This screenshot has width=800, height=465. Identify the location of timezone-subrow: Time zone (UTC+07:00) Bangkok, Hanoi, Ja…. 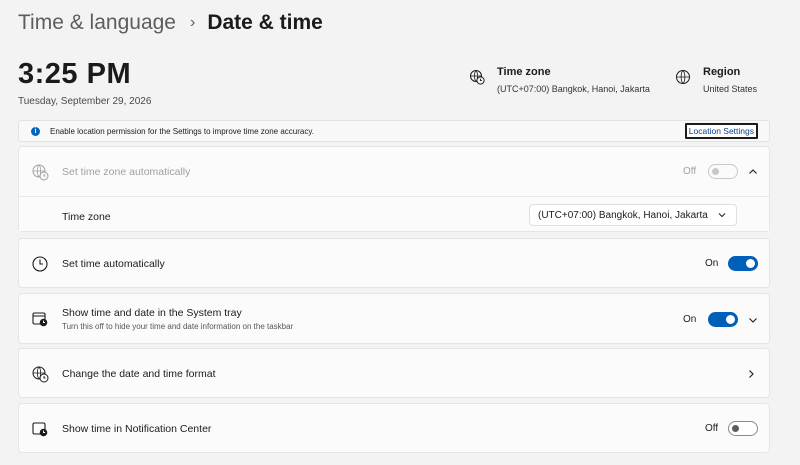
(394, 213).